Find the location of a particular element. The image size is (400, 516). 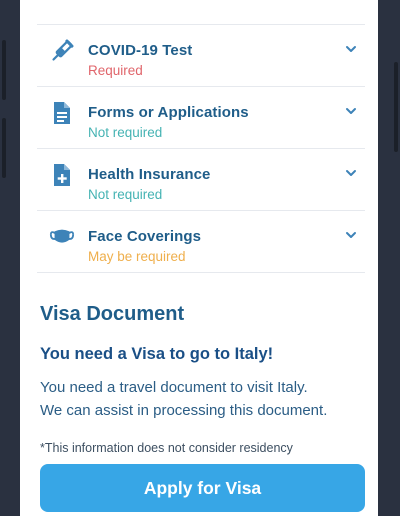

requirement-title: Forms or Applications is located at coordinates (168, 112).